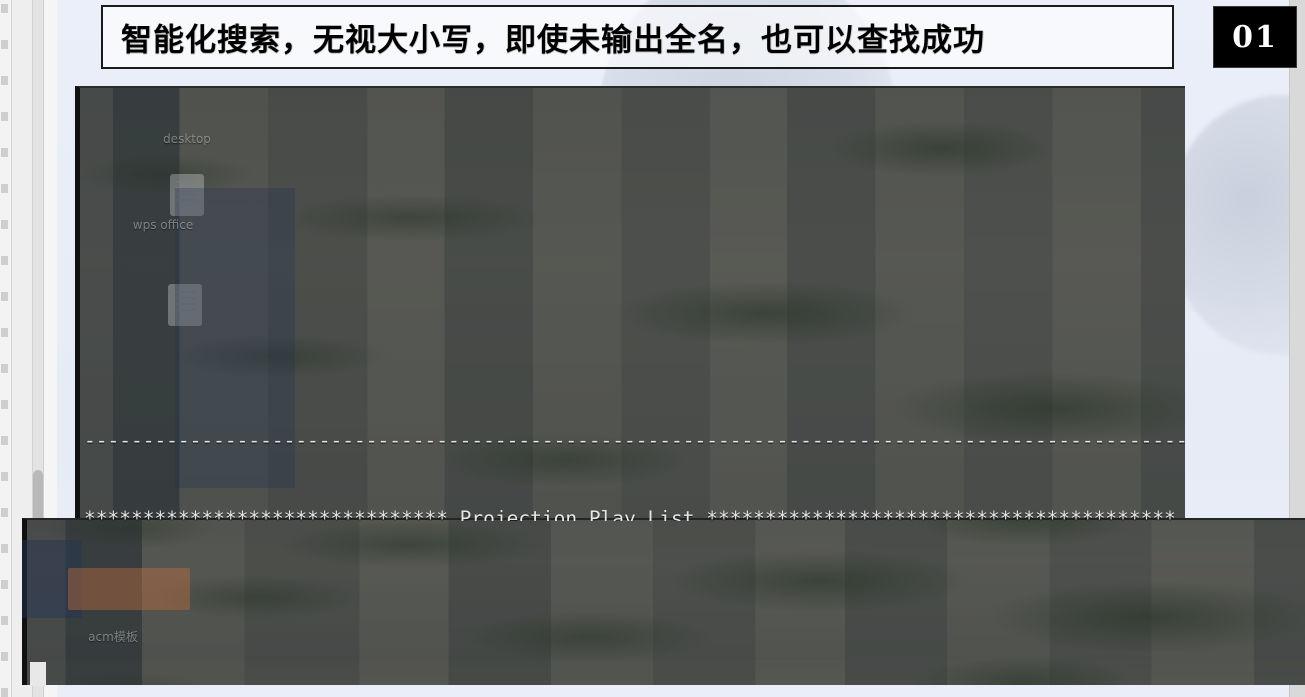 Image resolution: width=1305 pixels, height=697 pixels. I want to click on rail-tick-marks, so click(5, 348).